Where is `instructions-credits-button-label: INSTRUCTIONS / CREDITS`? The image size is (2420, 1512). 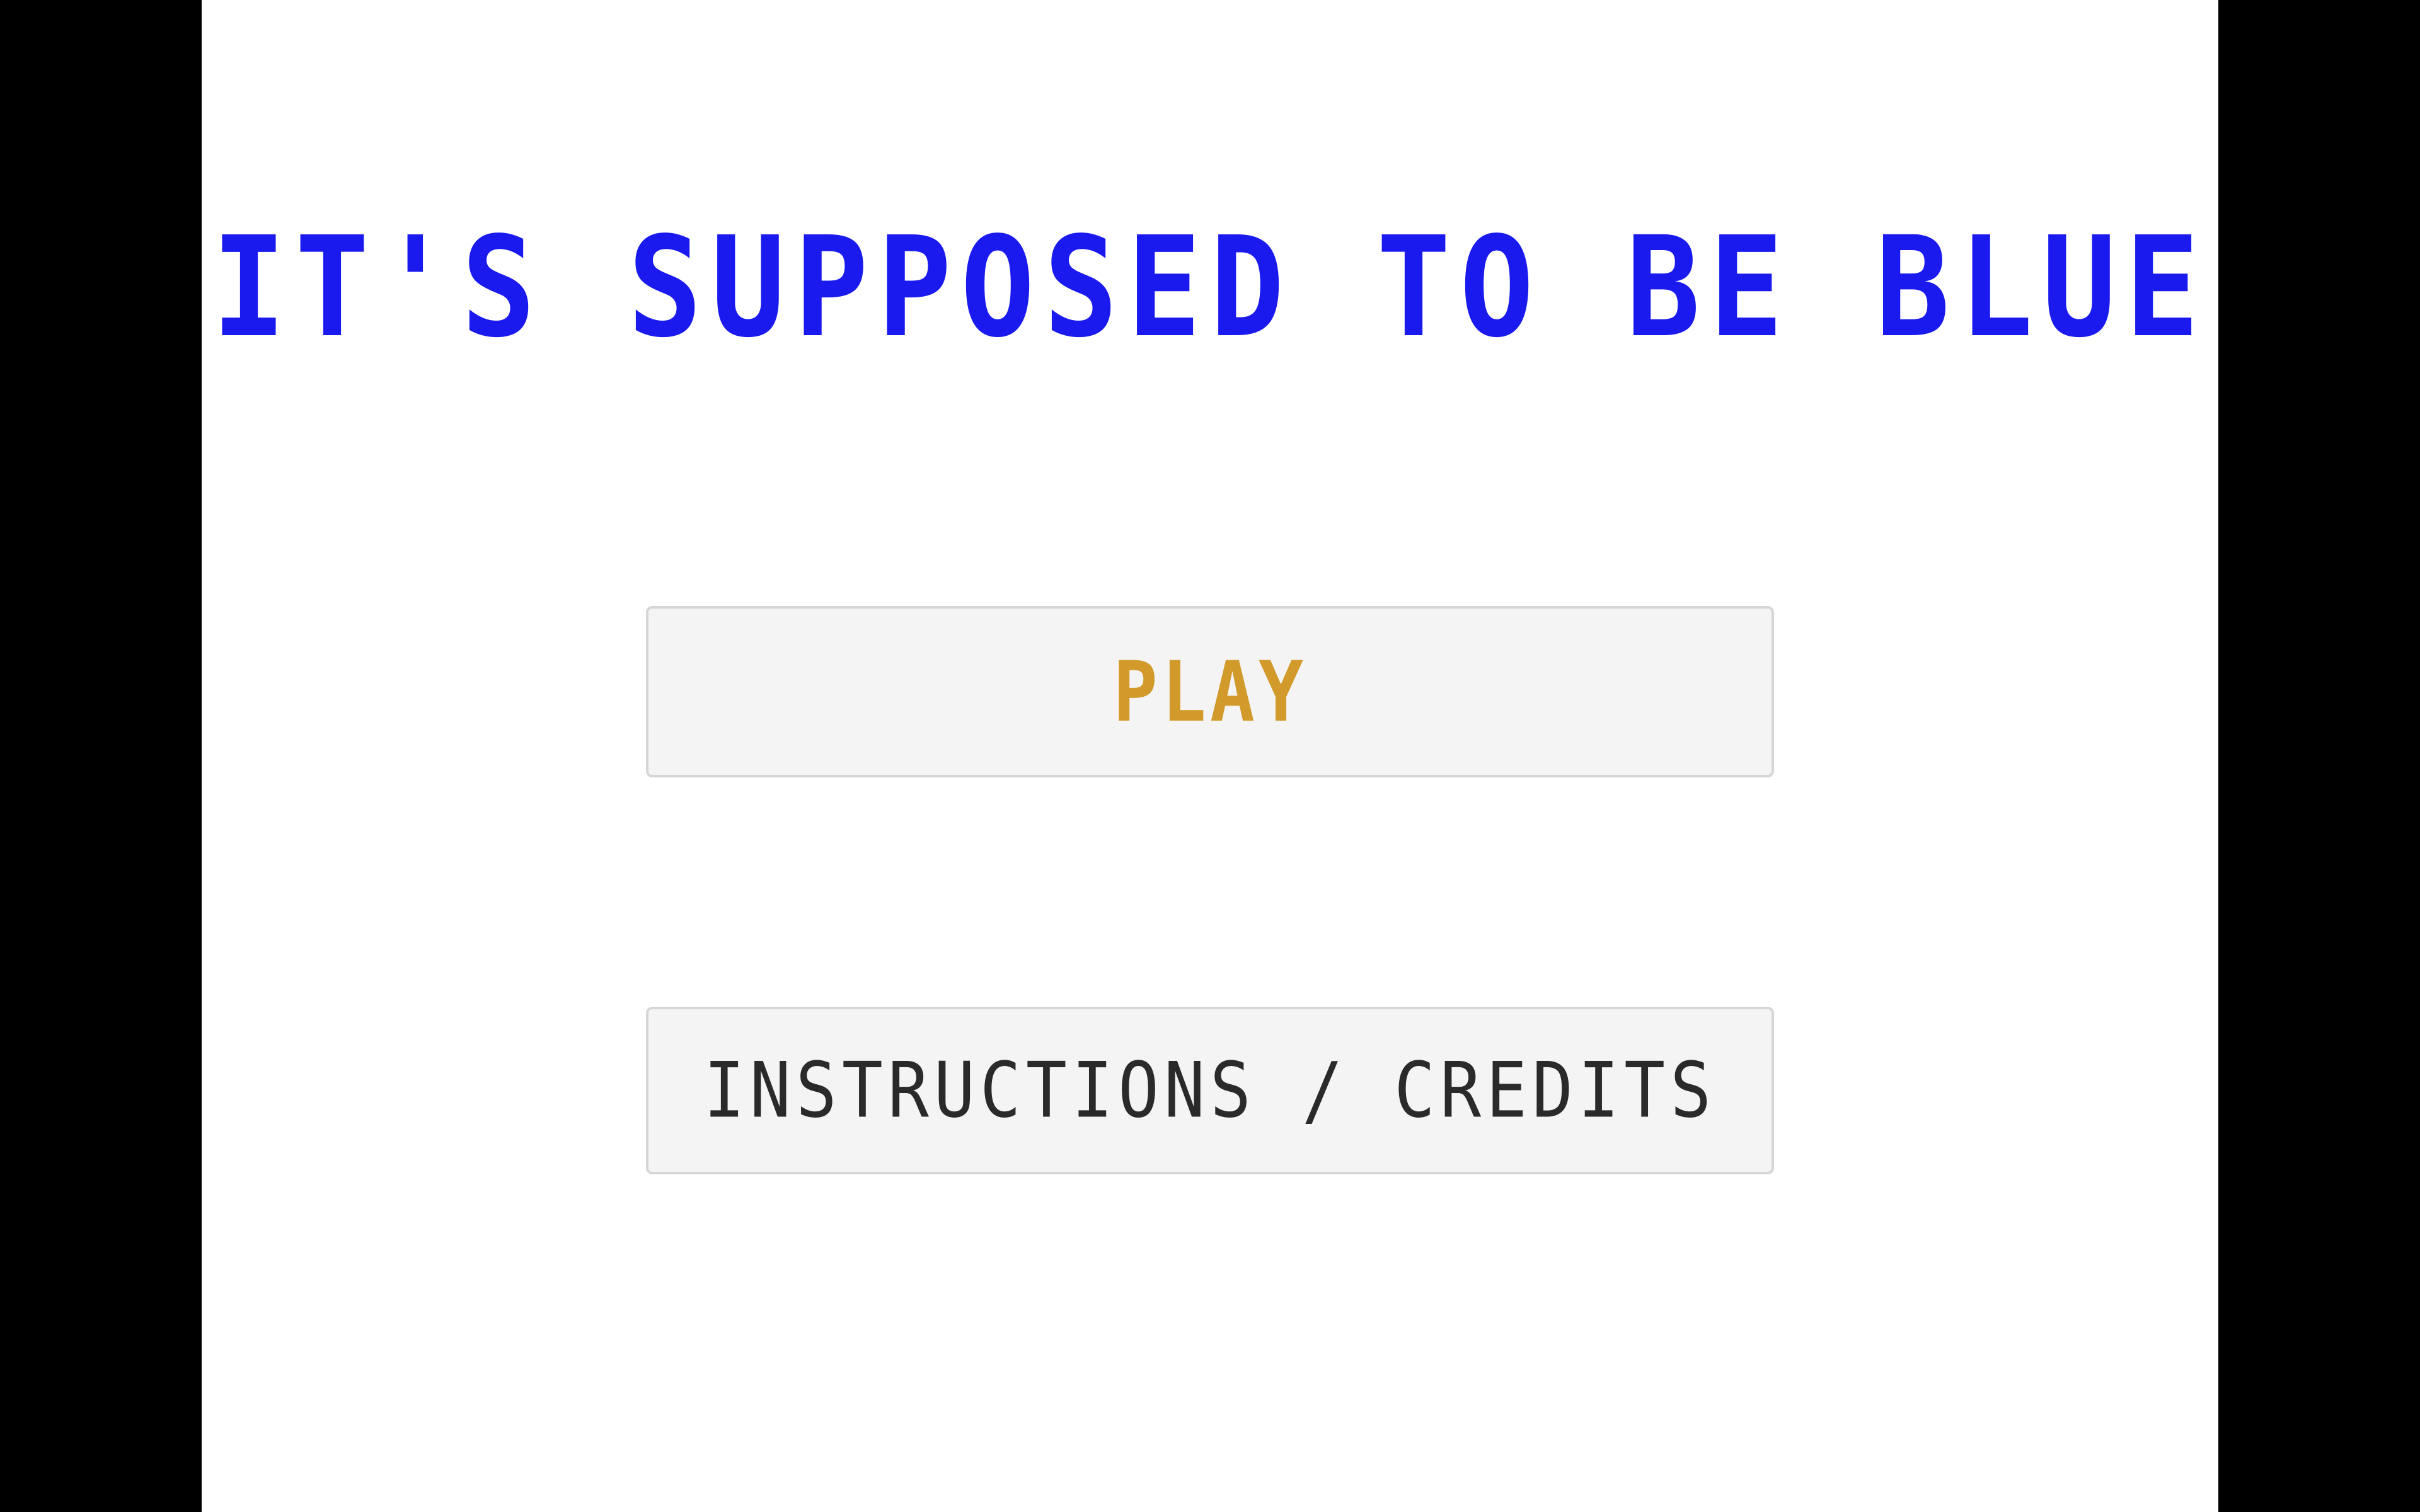
instructions-credits-button-label: INSTRUCTIONS / CREDITS is located at coordinates (1210, 1090).